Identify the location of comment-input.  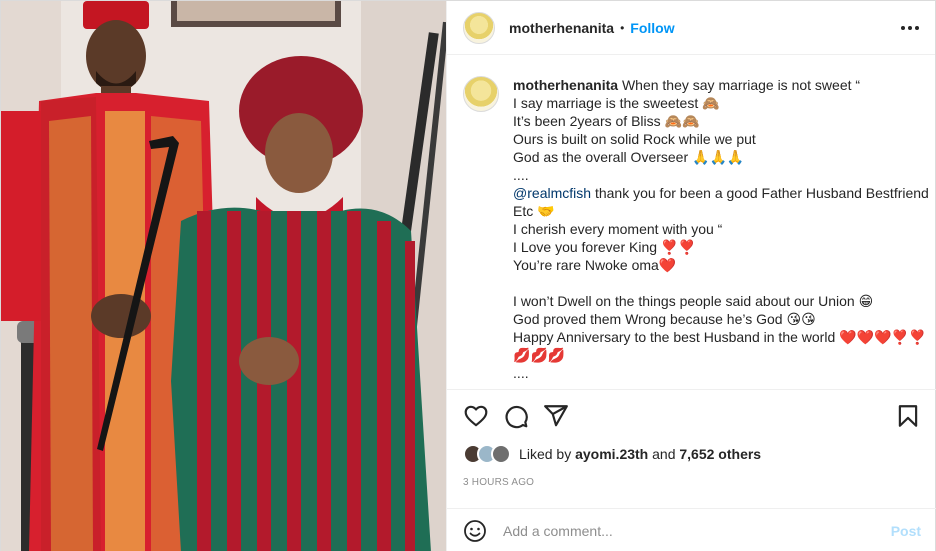
(693, 530).